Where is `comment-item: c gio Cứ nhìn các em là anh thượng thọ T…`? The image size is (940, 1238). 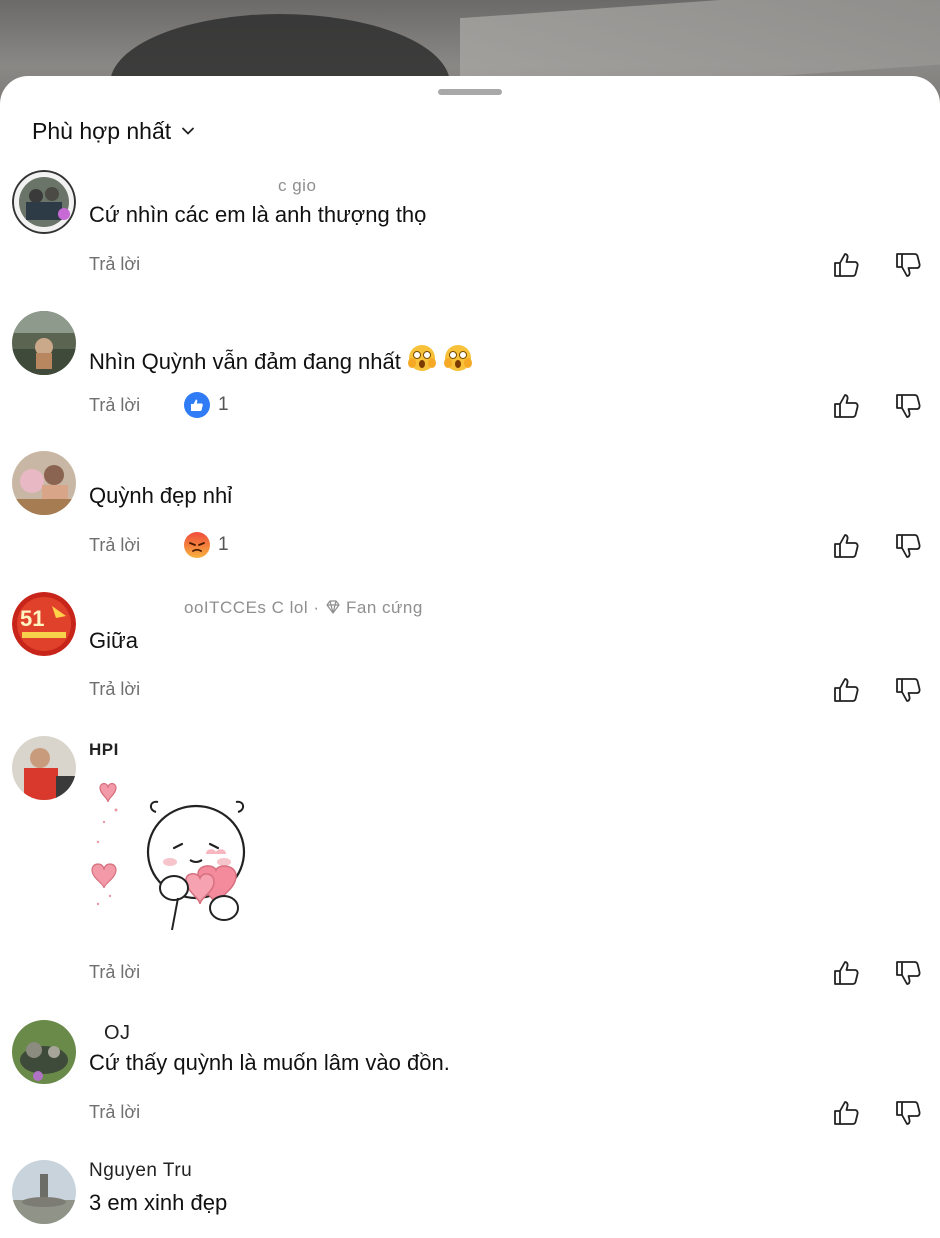 comment-item: c gio Cứ nhìn các em là anh thượng thọ T… is located at coordinates (470, 240).